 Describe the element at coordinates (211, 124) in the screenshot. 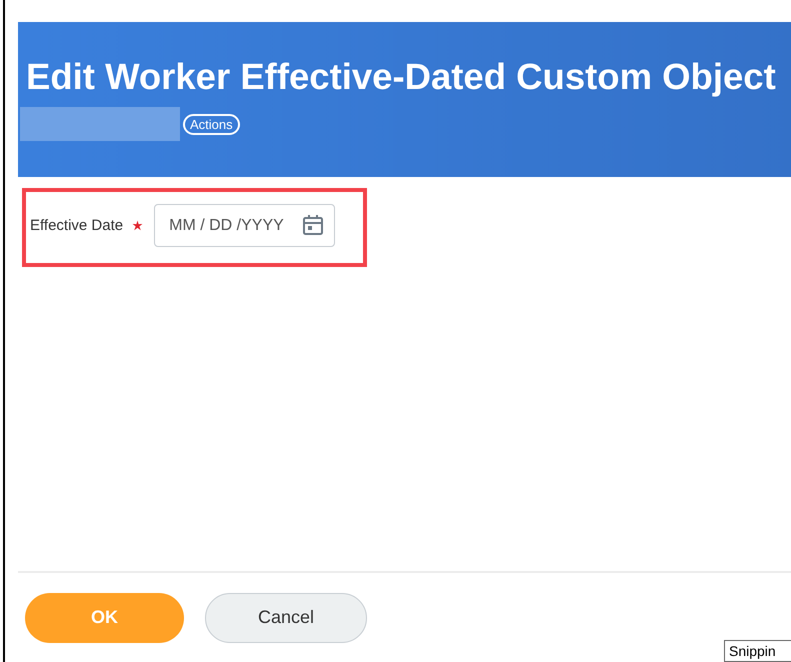

I see `actions-button: Actions` at that location.